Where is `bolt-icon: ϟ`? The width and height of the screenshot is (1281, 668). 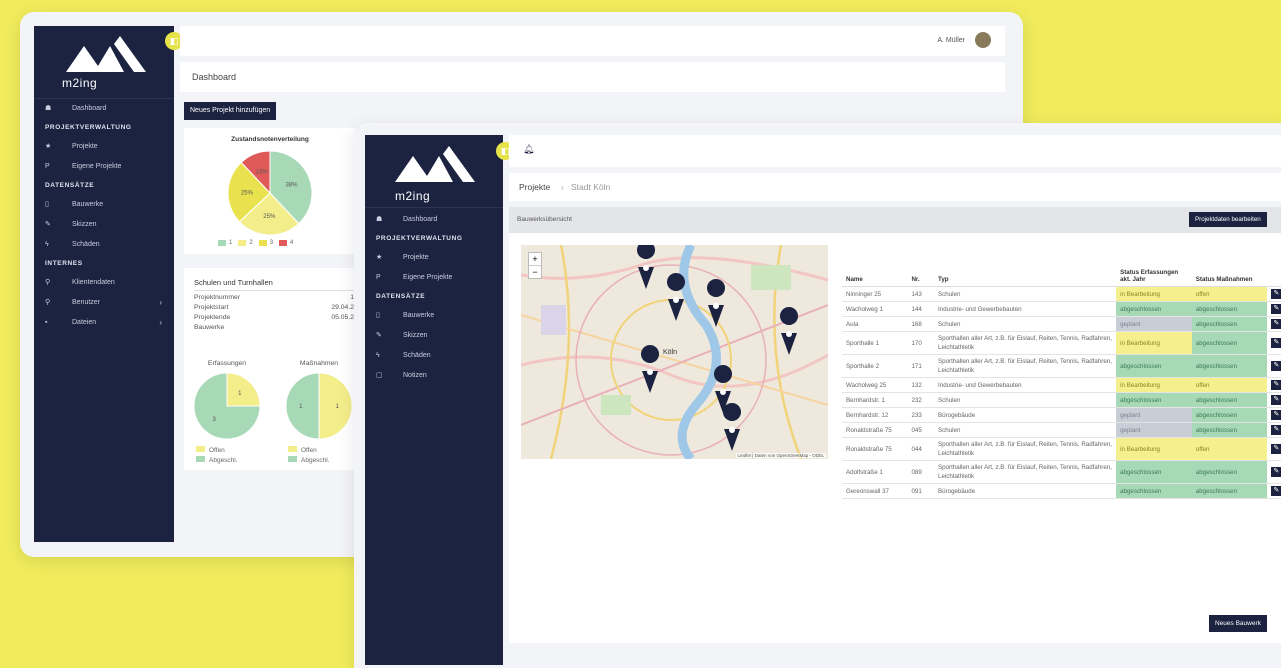
bolt-icon: ϟ is located at coordinates (47, 244).